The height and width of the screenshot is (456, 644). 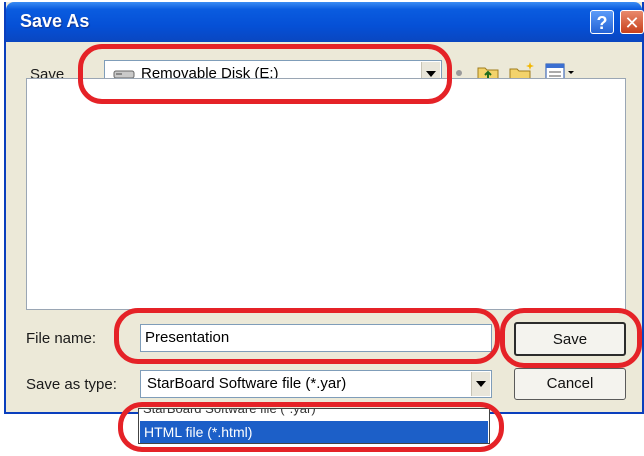 I want to click on file-name-label: File name:, so click(x=61, y=338).